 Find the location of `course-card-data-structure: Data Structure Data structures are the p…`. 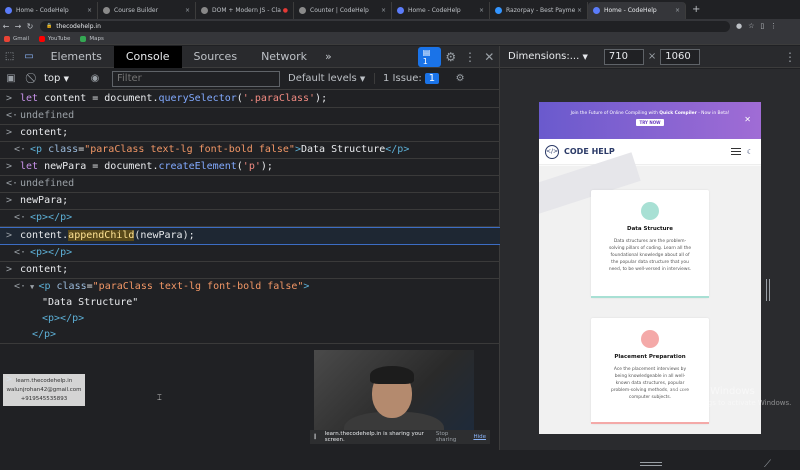

course-card-data-structure: Data Structure Data structures are the p… is located at coordinates (650, 244).